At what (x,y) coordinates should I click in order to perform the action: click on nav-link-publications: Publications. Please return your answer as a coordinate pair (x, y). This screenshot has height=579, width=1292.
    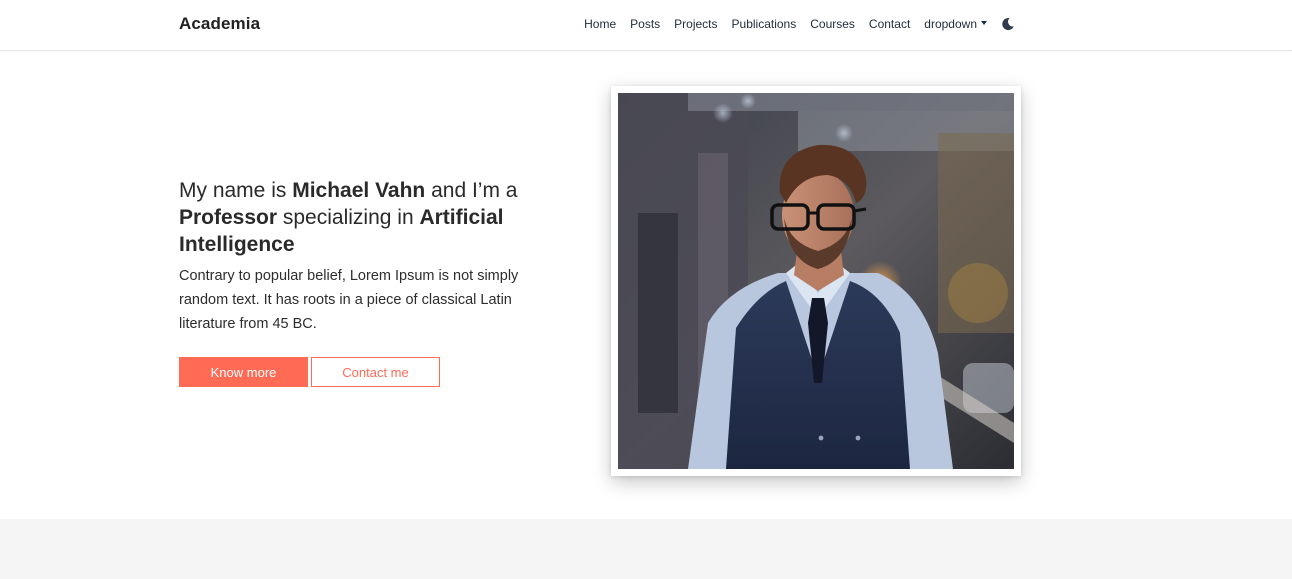
    Looking at the image, I should click on (764, 24).